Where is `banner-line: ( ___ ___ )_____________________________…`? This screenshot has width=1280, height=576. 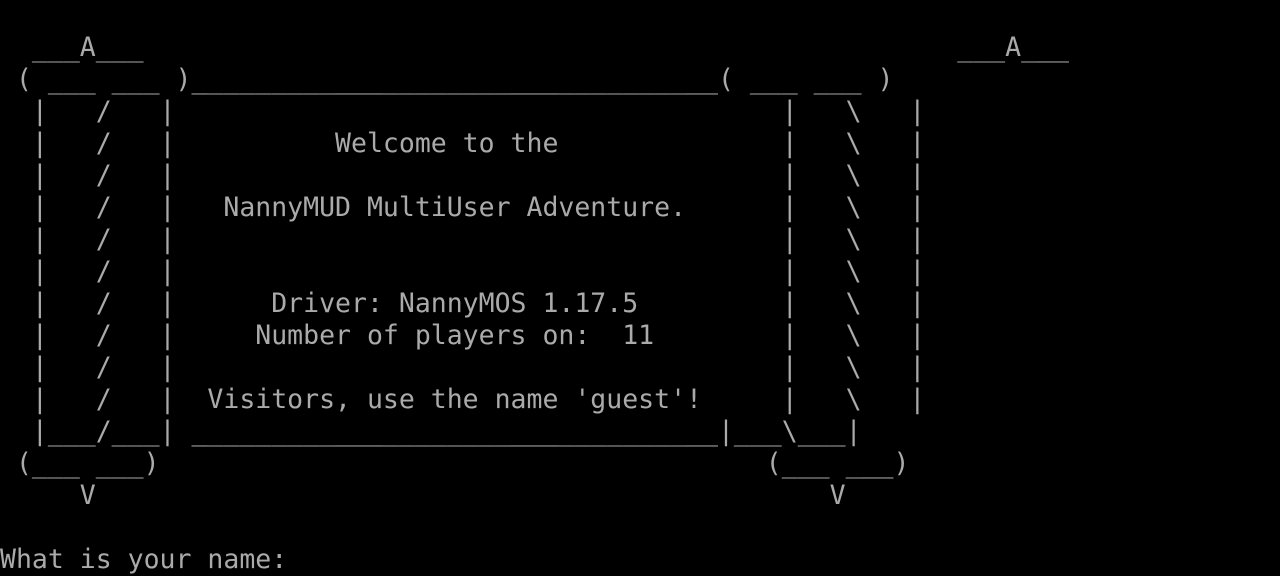
banner-line: ( ___ ___ )_____________________________… is located at coordinates (447, 79).